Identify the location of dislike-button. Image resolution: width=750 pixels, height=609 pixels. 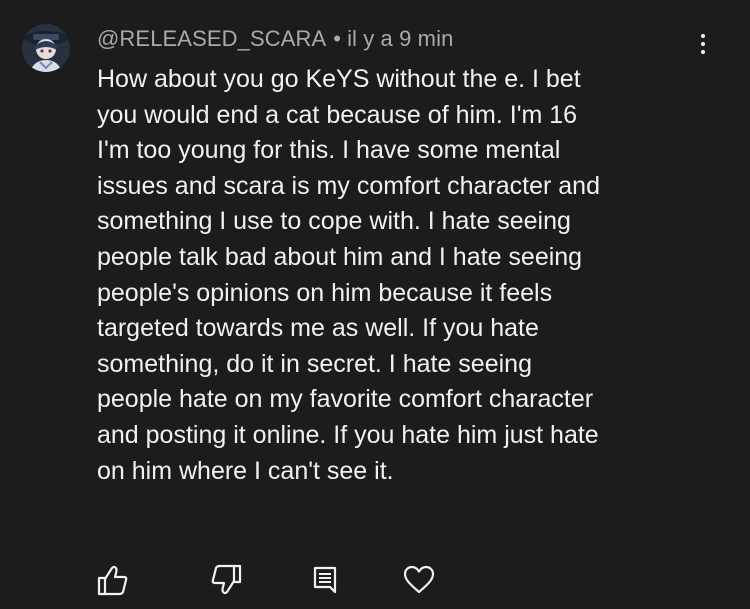
(226, 580).